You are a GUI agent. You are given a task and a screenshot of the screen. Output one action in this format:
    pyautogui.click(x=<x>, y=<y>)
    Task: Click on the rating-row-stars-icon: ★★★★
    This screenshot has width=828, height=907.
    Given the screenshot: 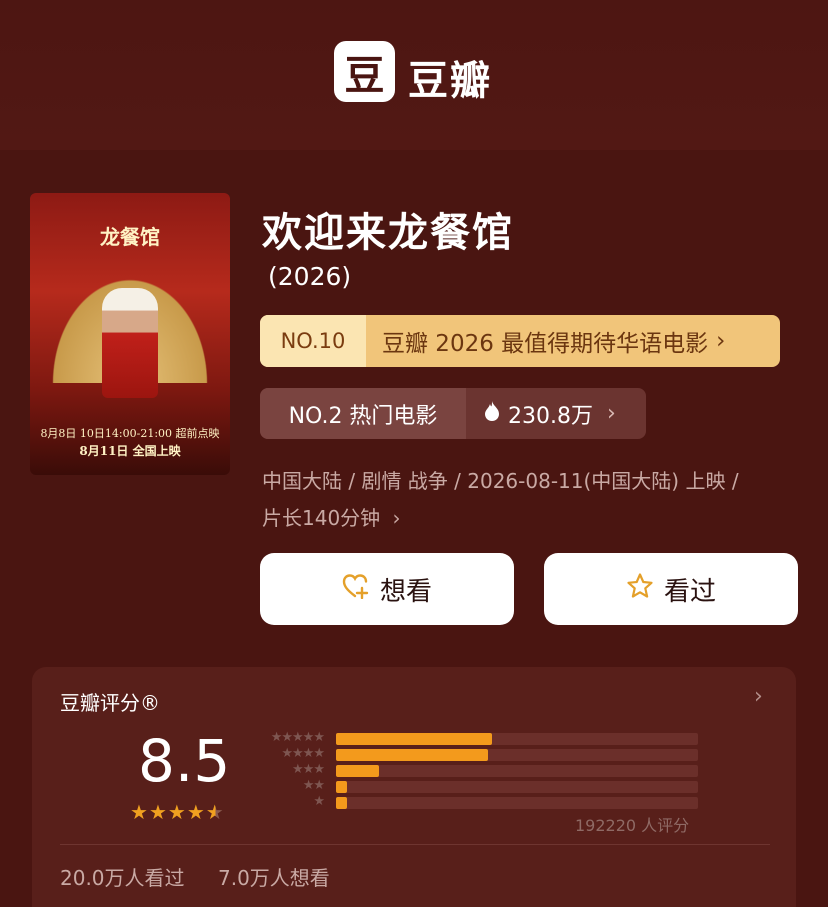 What is the action you would take?
    pyautogui.click(x=303, y=753)
    